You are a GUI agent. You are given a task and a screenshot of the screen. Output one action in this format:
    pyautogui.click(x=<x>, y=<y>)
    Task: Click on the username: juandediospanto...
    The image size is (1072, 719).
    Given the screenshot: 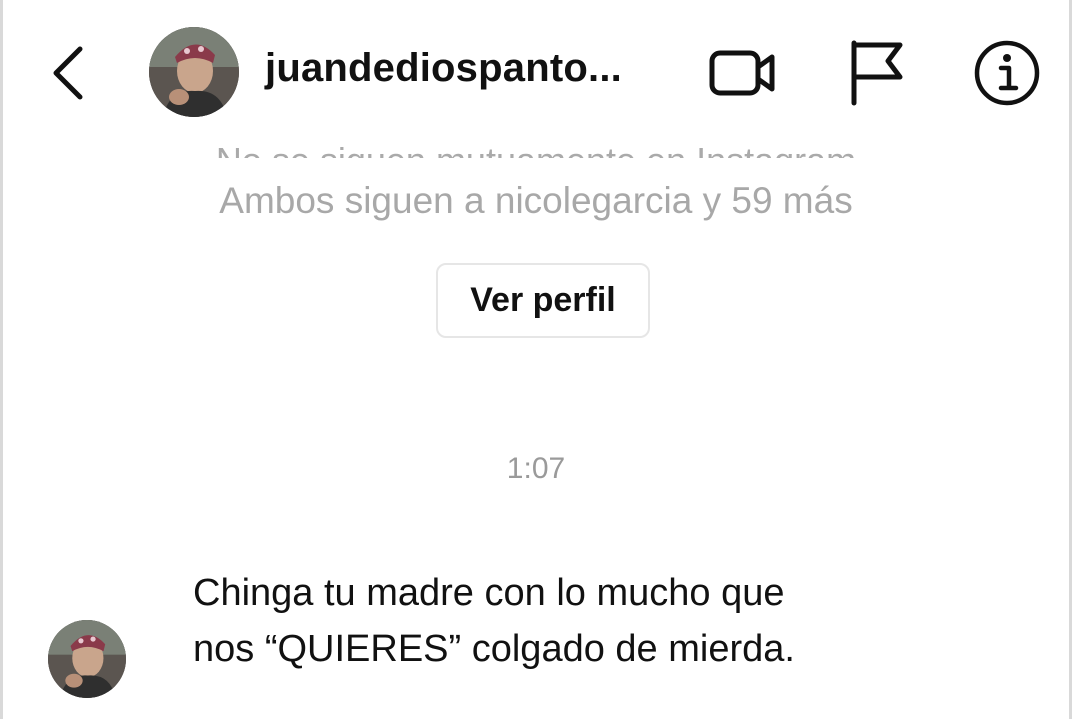 What is the action you would take?
    pyautogui.click(x=443, y=68)
    